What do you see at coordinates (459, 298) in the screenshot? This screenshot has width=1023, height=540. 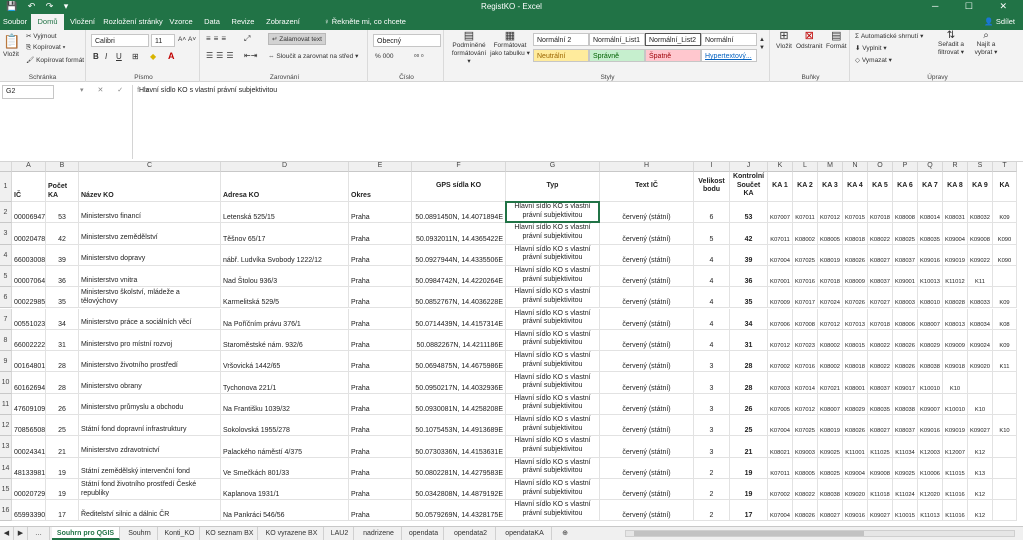 I see `gps-cell: 50.0852767N, 14.4036228E` at bounding box center [459, 298].